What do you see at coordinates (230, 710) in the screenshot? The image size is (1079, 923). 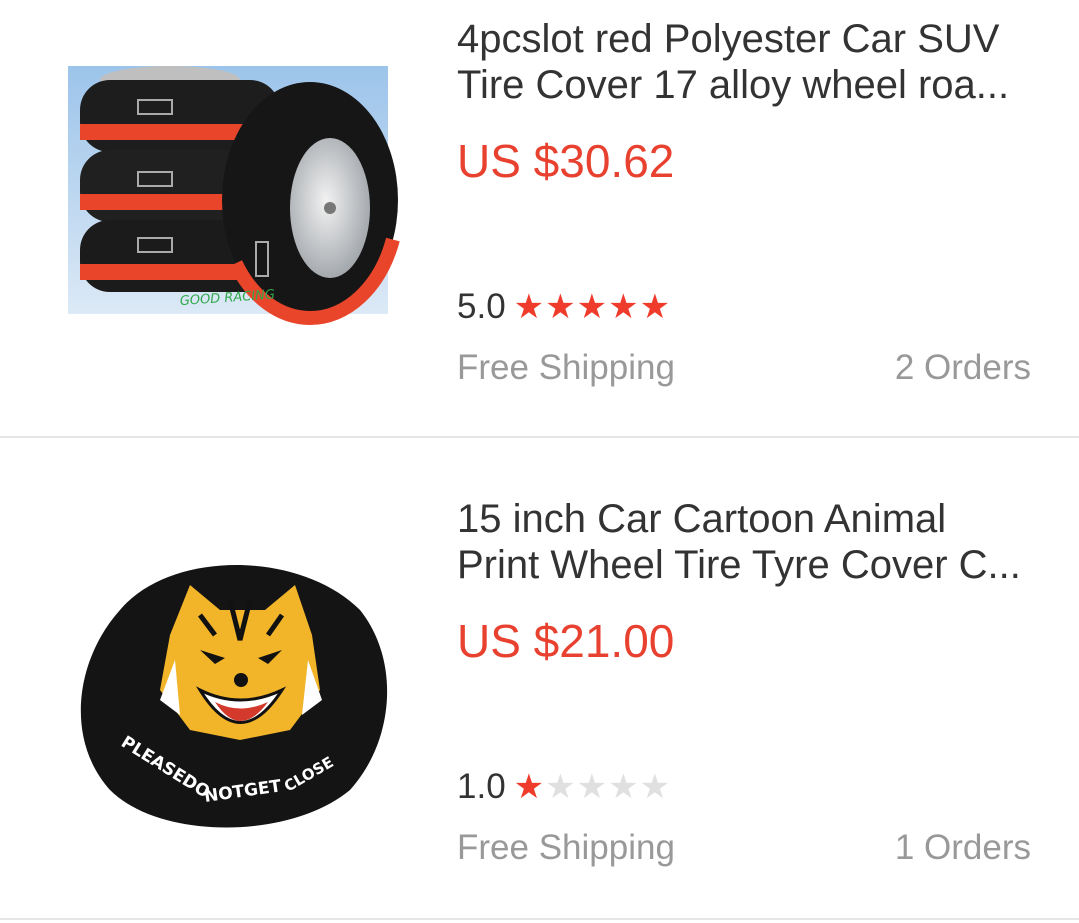 I see `product-image-tiger-tire-cover: PLEASEDO NOTGET CLOSE` at bounding box center [230, 710].